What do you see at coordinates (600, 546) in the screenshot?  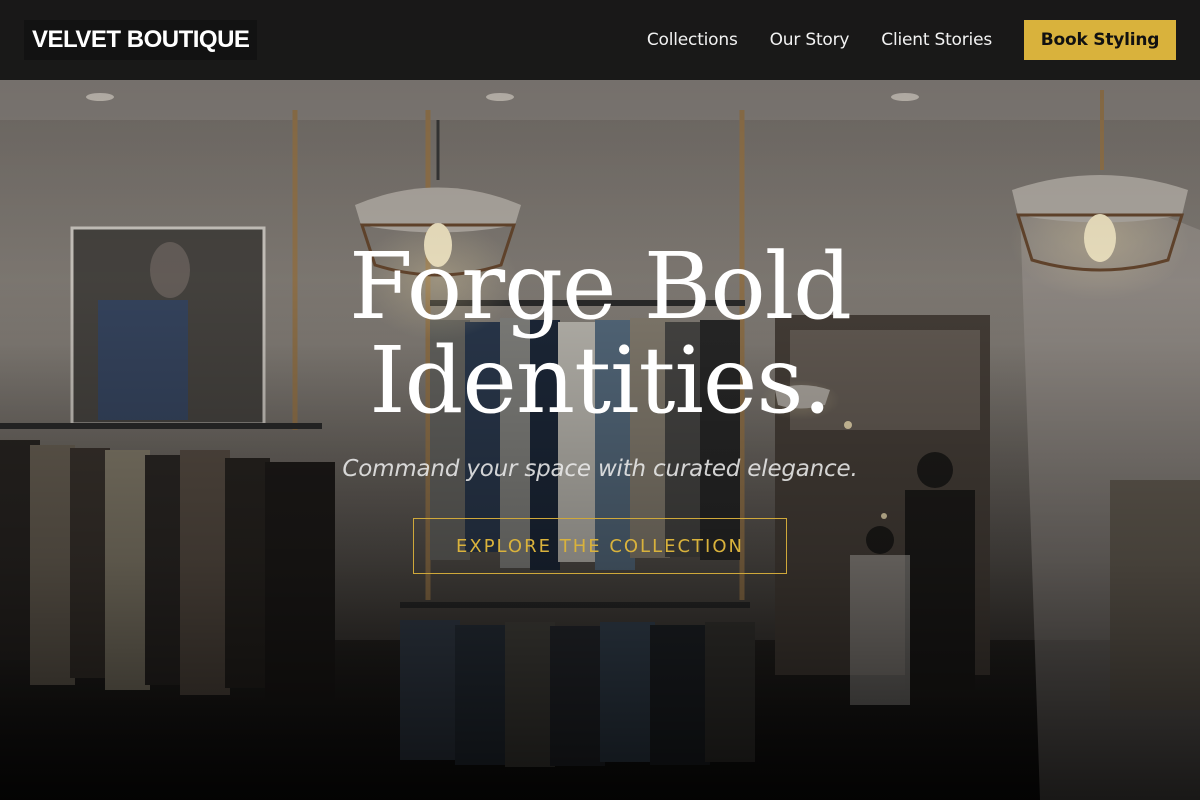 I see `explore-collection-button: EXPLORE THE COLLECTION` at bounding box center [600, 546].